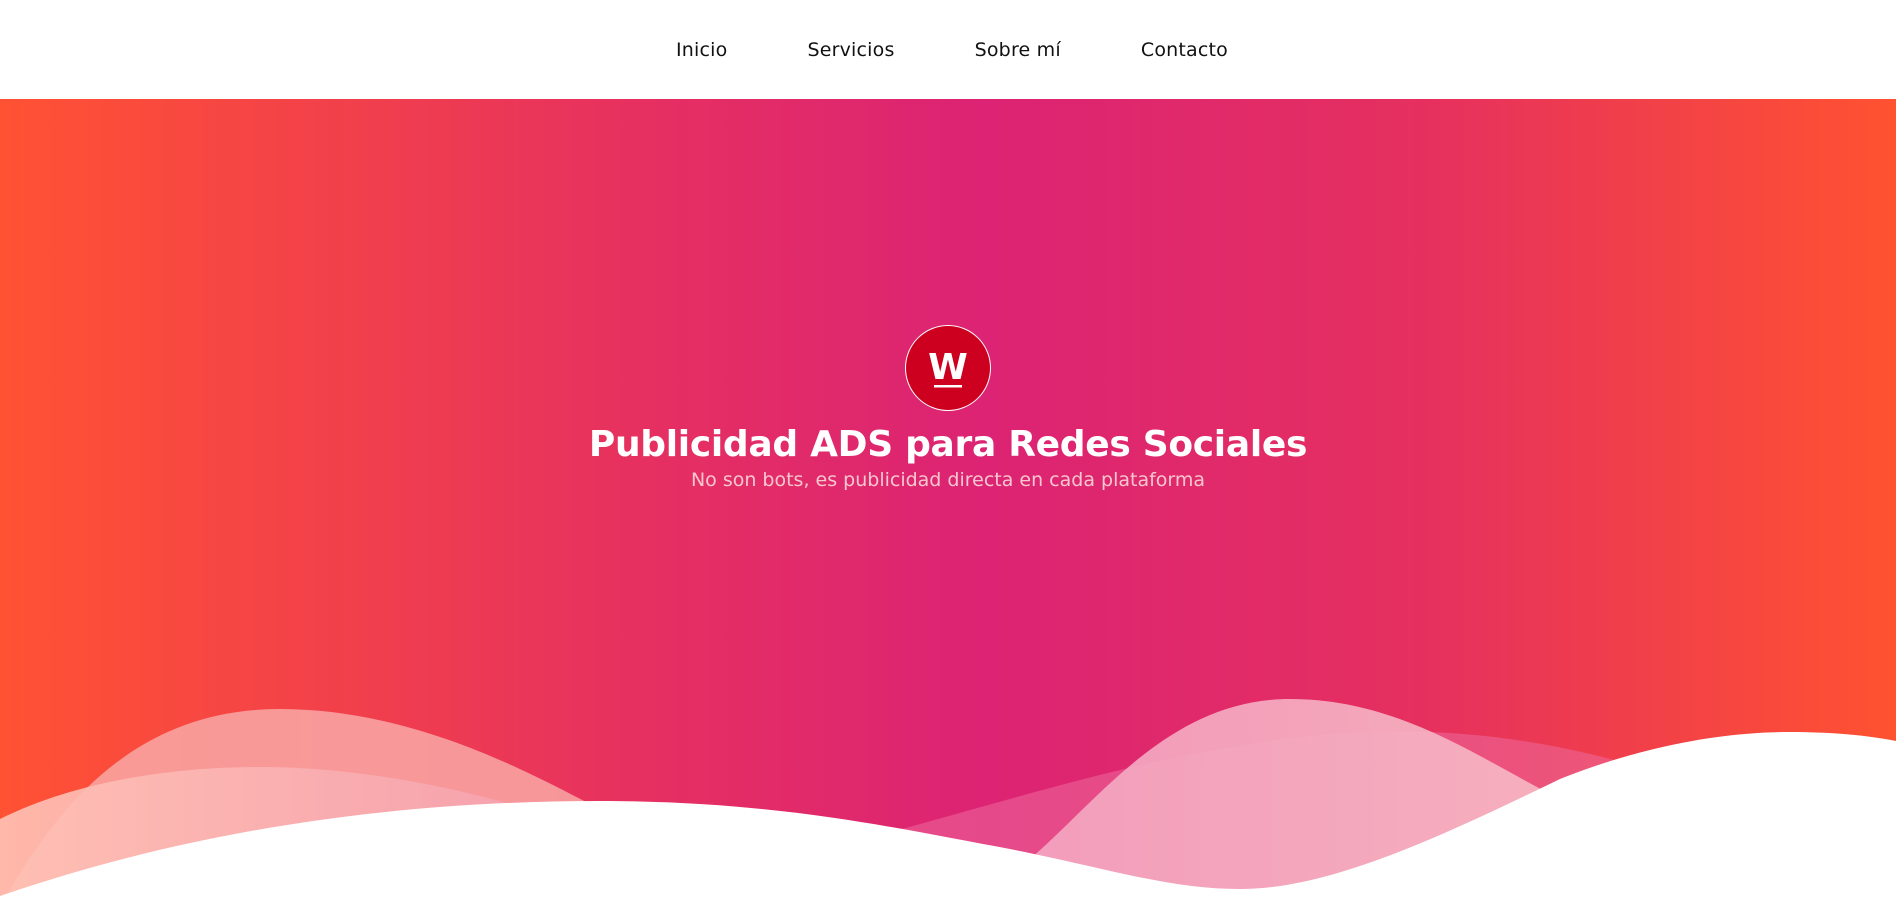 The image size is (1896, 907). Describe the element at coordinates (850, 50) in the screenshot. I see `nav-link-servicios: Servicios` at that location.